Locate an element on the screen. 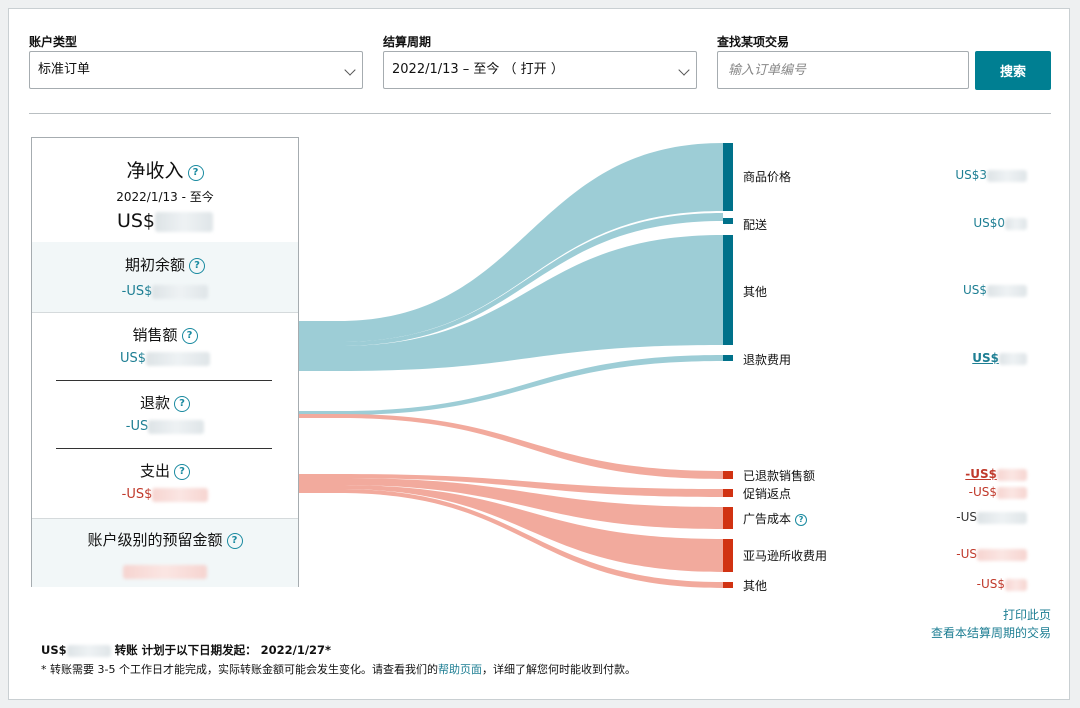  transfer-text: 转账 计划于以下日期发起： 2022/1/27* is located at coordinates (223, 650).